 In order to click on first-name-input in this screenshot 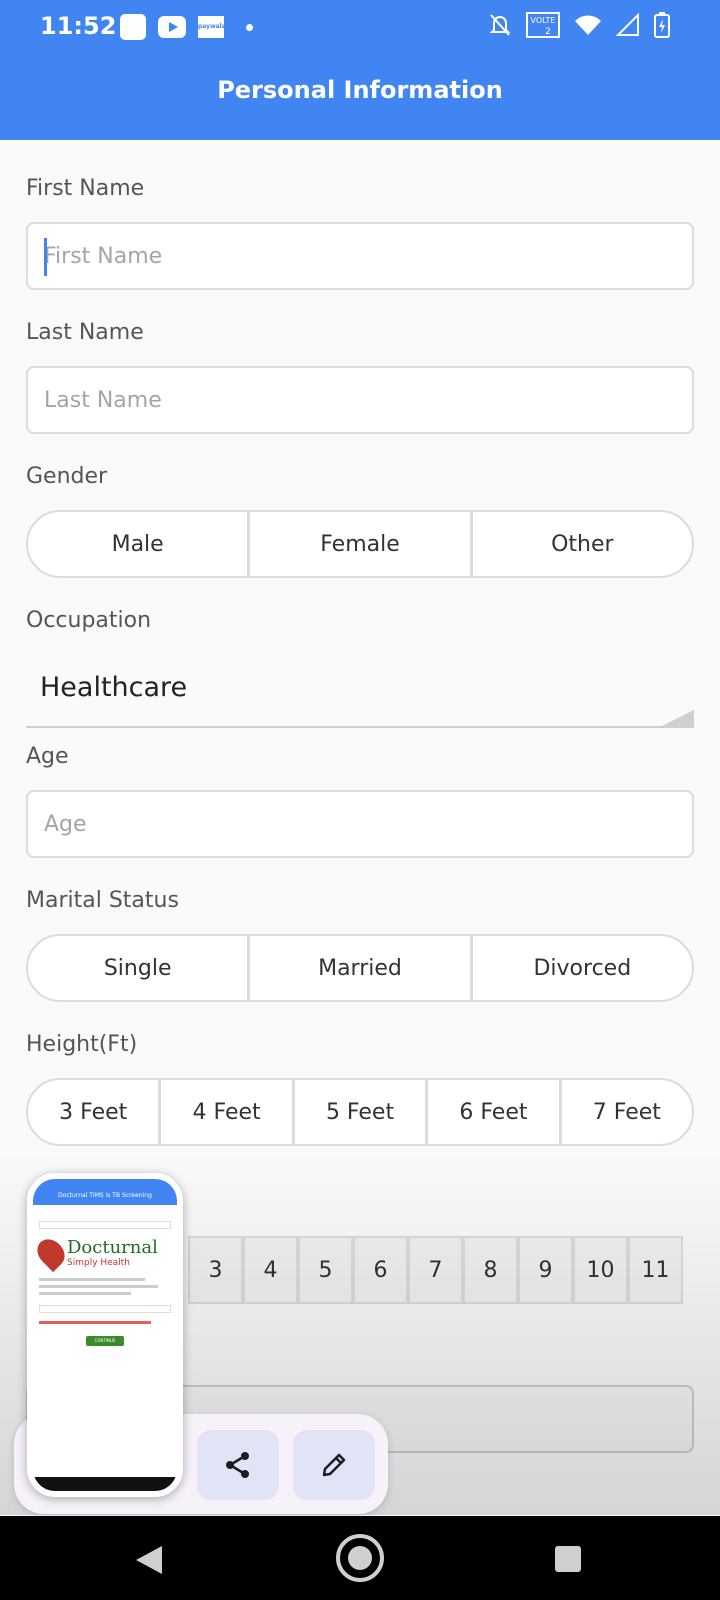, I will do `click(360, 256)`.